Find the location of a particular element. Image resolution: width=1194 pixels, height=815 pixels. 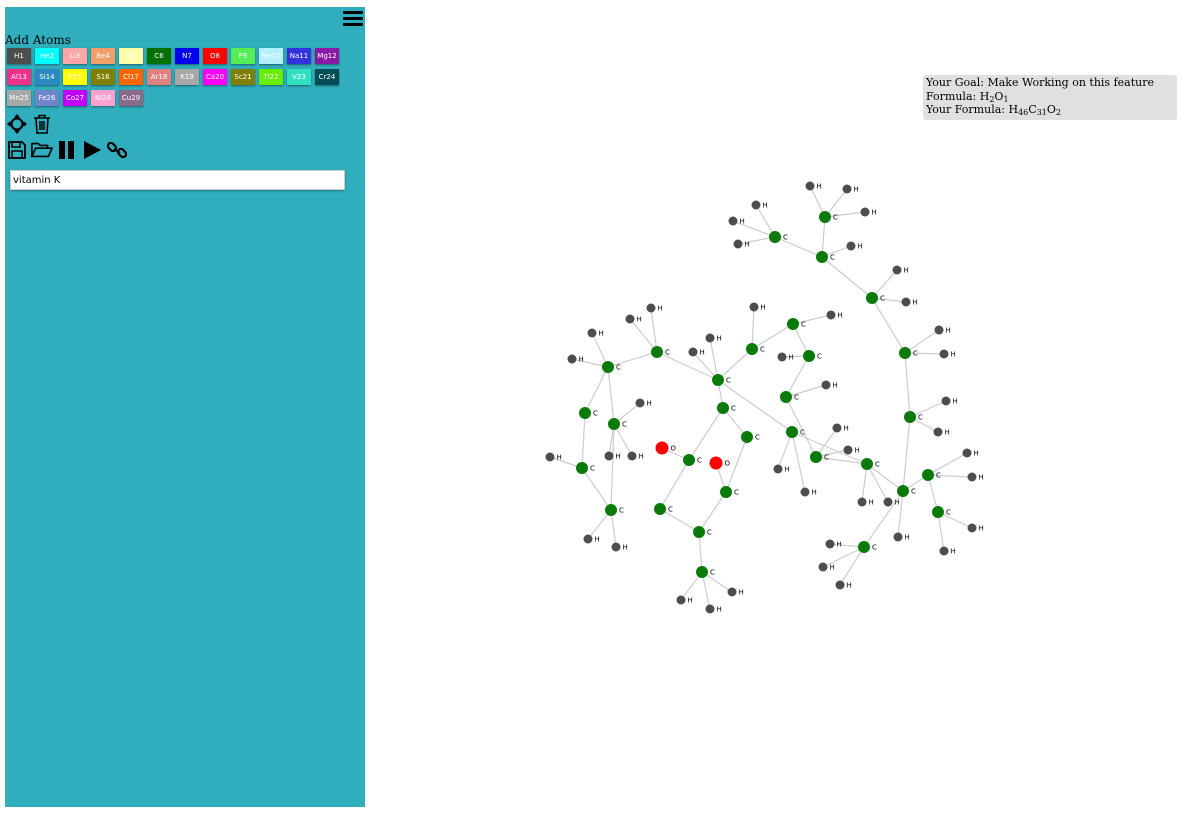

trash-icon is located at coordinates (42, 124).